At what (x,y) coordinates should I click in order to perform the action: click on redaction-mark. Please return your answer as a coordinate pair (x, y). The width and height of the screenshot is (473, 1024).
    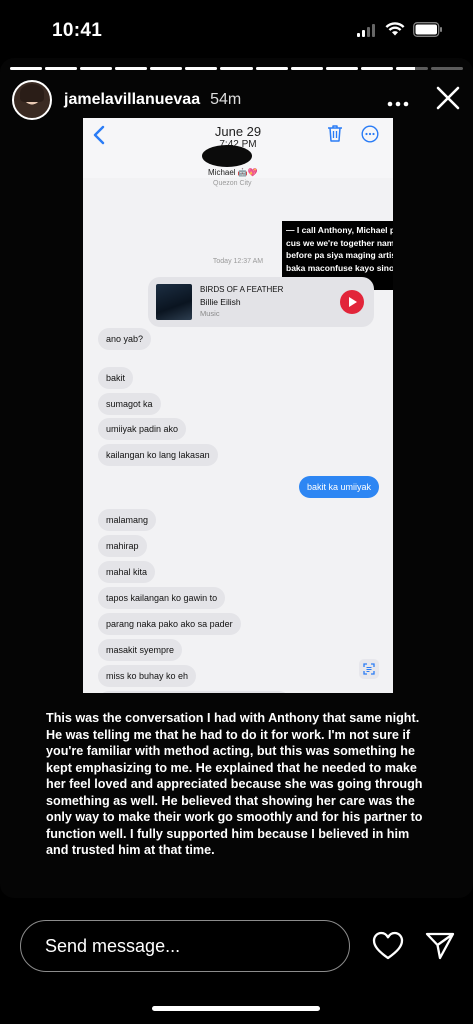
    Looking at the image, I should click on (227, 156).